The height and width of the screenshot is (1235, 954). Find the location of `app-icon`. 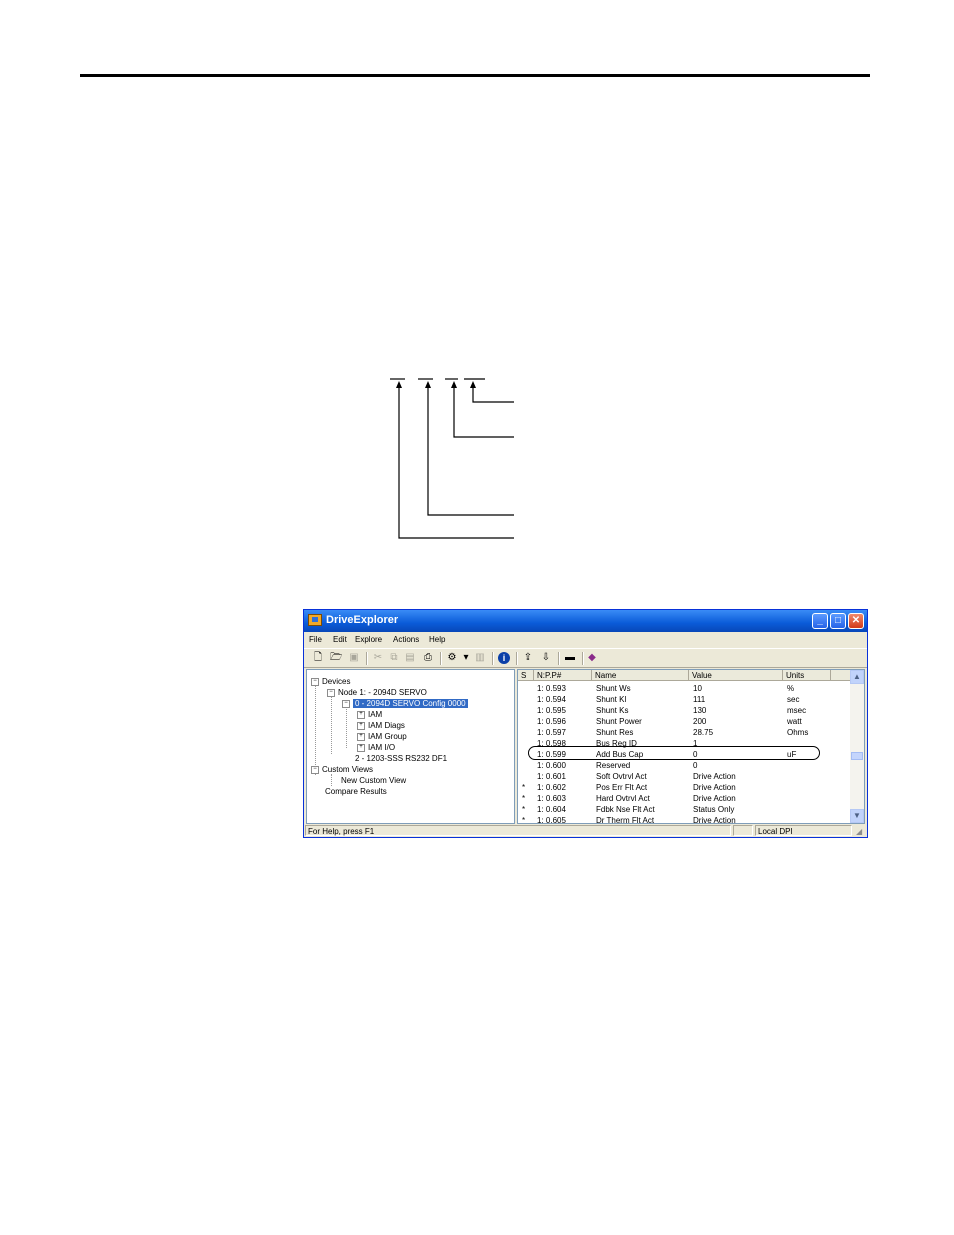

app-icon is located at coordinates (315, 620).